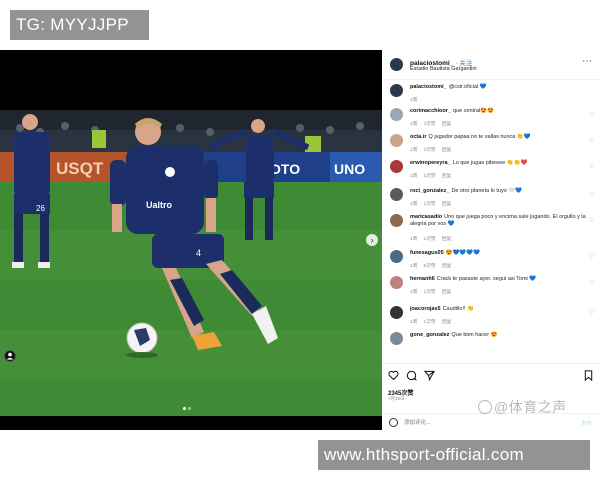 Image resolution: width=600 pixels, height=480 pixels. Describe the element at coordinates (487, 191) in the screenshot. I see `comment-body: De otro planeta lo tuyo 🤍💙` at that location.